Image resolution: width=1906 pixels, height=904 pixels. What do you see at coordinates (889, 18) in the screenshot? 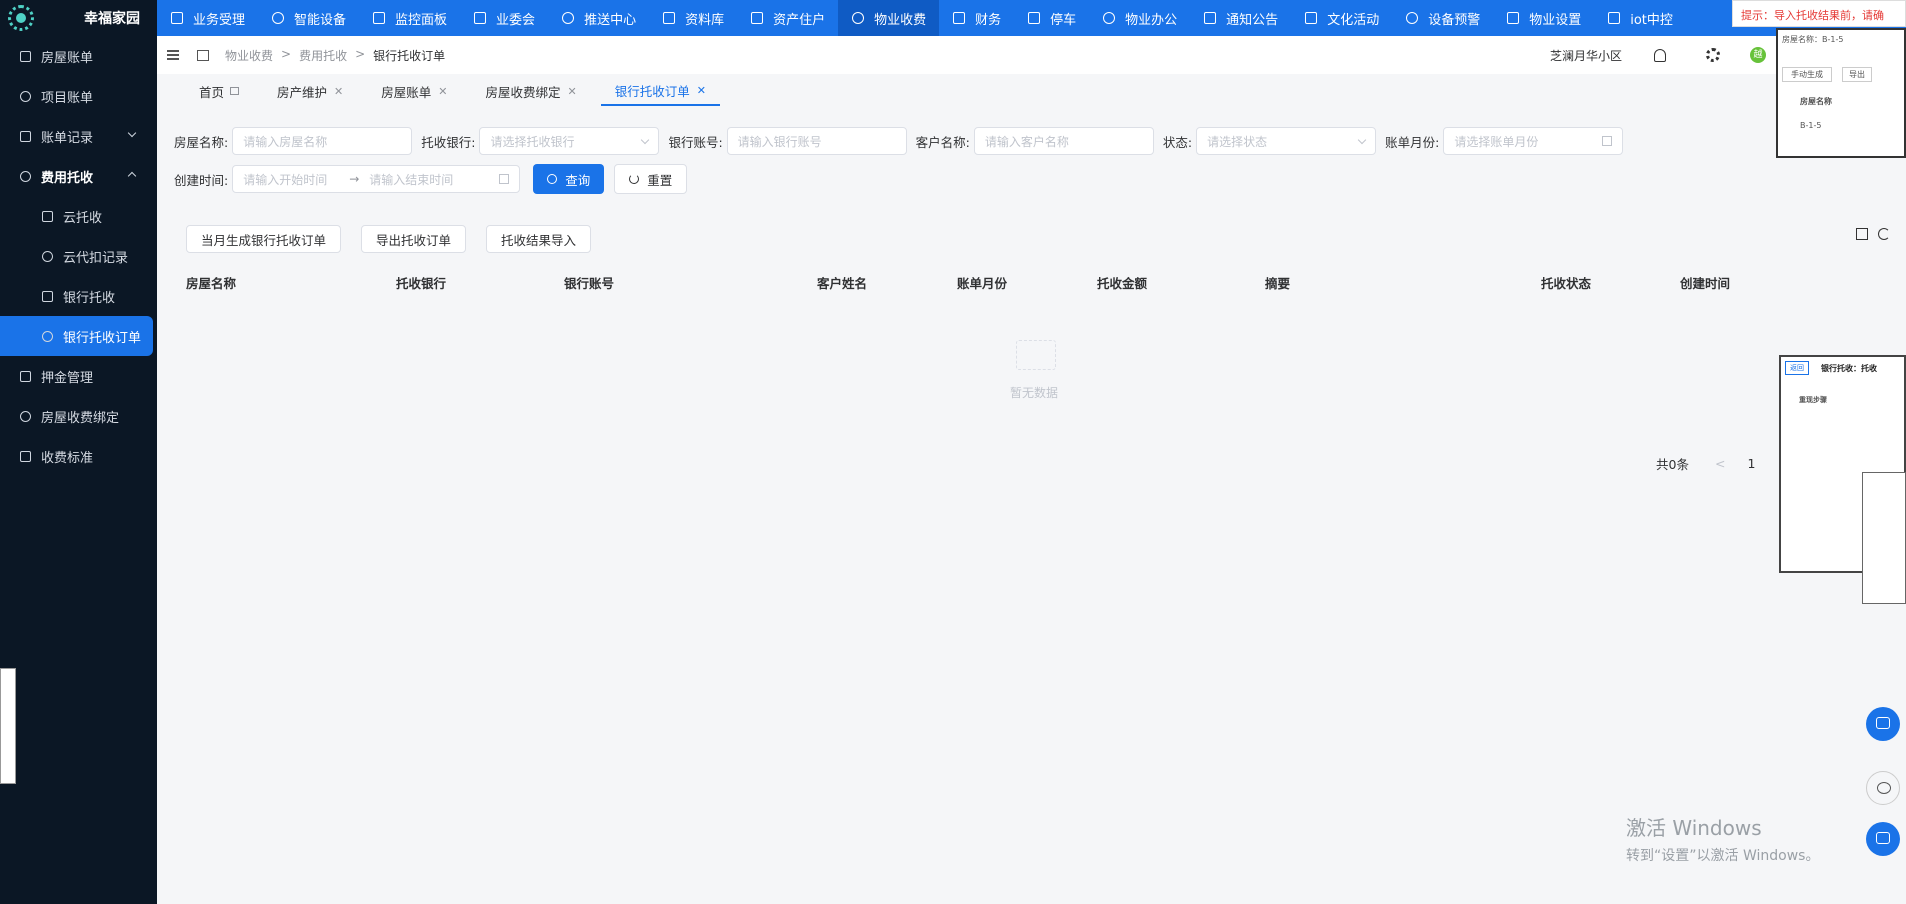
I see `nav-item-7: 物业收费` at bounding box center [889, 18].